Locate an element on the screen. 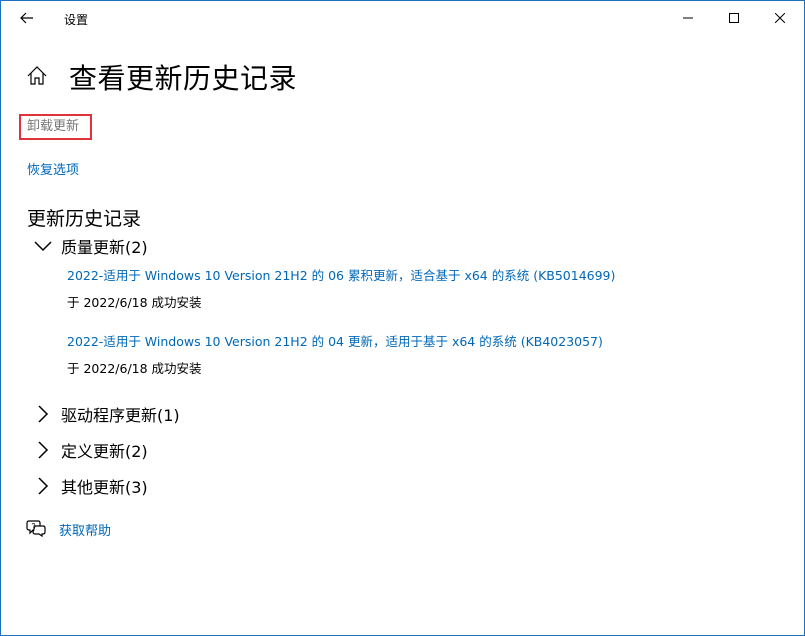 The height and width of the screenshot is (636, 805). group-definition-updates: 定义更新(2) is located at coordinates (90, 450).